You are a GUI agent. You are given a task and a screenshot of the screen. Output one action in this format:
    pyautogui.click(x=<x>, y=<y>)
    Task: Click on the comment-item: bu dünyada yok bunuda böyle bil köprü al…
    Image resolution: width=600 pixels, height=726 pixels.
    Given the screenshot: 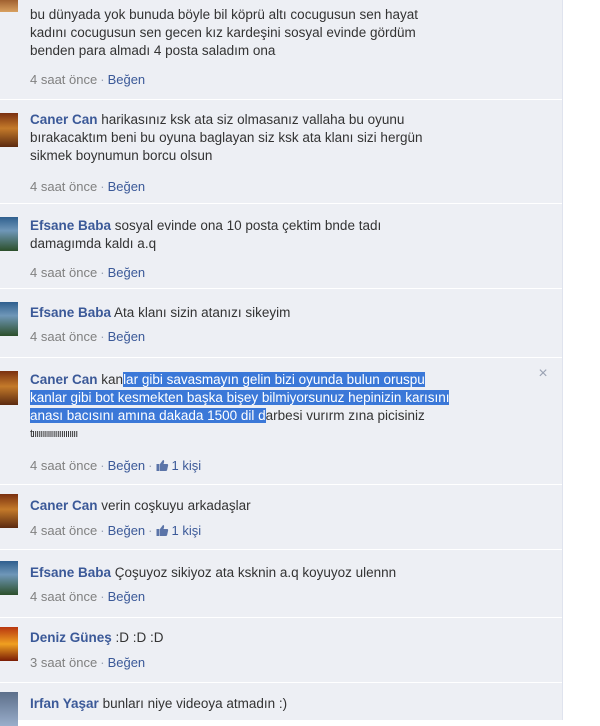 What is the action you would take?
    pyautogui.click(x=281, y=50)
    